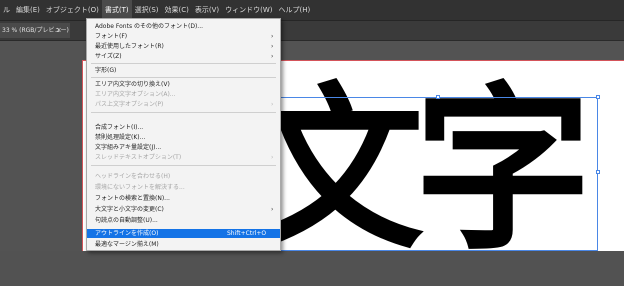 This screenshot has height=286, width=624. What do you see at coordinates (28, 10) in the screenshot?
I see `menu-edit: 編集(E)` at bounding box center [28, 10].